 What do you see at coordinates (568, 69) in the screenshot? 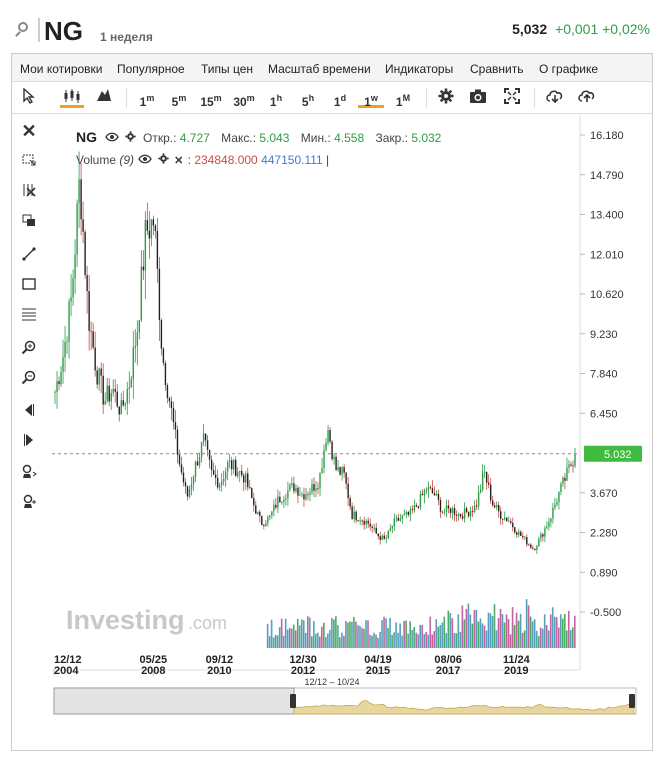
I see `menu-about-chart: О графике` at bounding box center [568, 69].